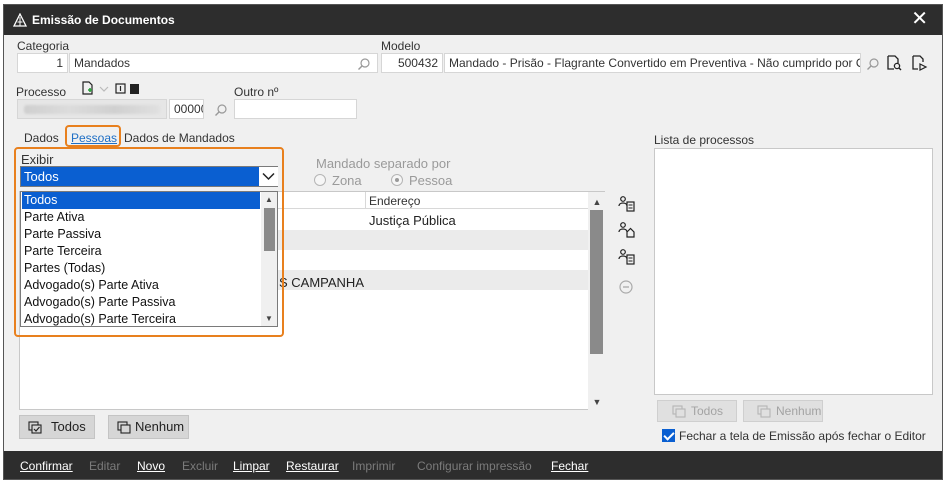 Image resolution: width=946 pixels, height=484 pixels. What do you see at coordinates (707, 411) in the screenshot?
I see `lista-select-all-label: Todos` at bounding box center [707, 411].